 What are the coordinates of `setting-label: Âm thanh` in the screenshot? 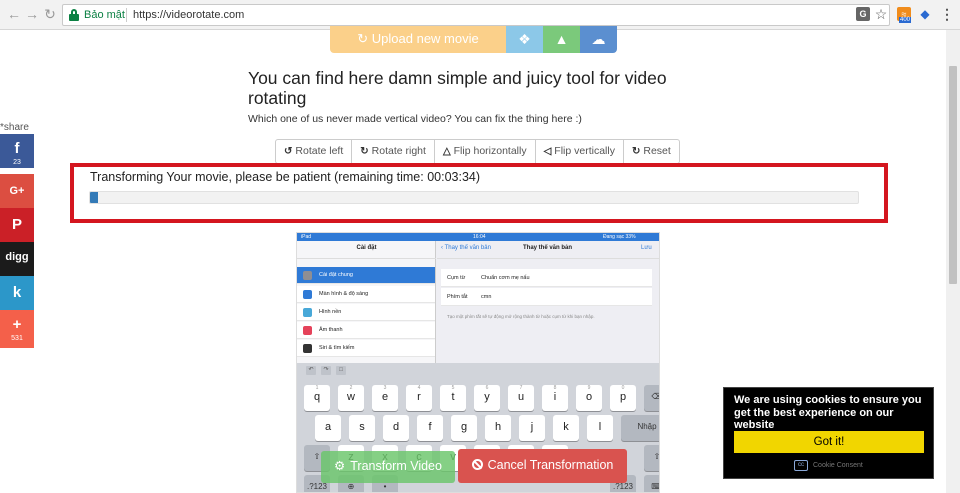 It's located at (331, 330).